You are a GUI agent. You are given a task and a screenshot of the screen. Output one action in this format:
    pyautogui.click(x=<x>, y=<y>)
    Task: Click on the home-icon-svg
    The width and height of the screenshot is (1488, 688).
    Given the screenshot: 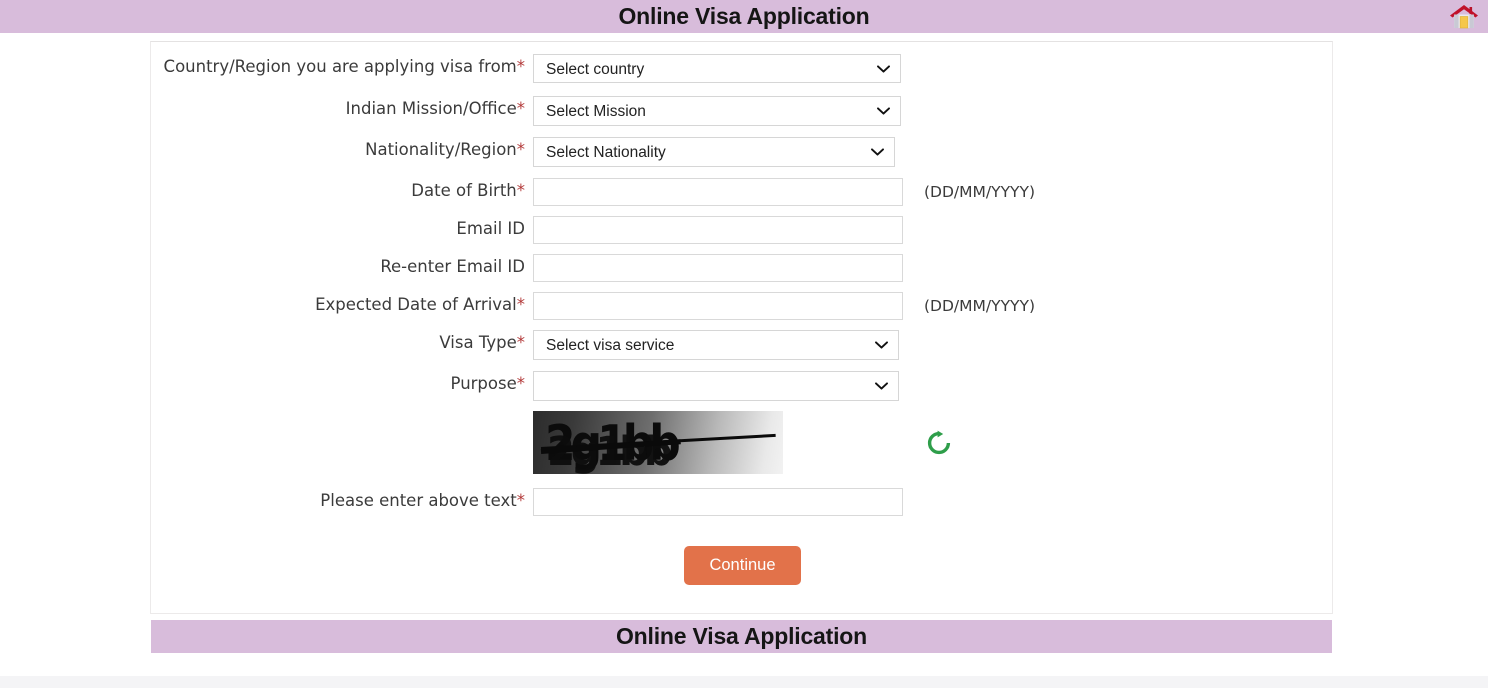 What is the action you would take?
    pyautogui.click(x=1464, y=16)
    